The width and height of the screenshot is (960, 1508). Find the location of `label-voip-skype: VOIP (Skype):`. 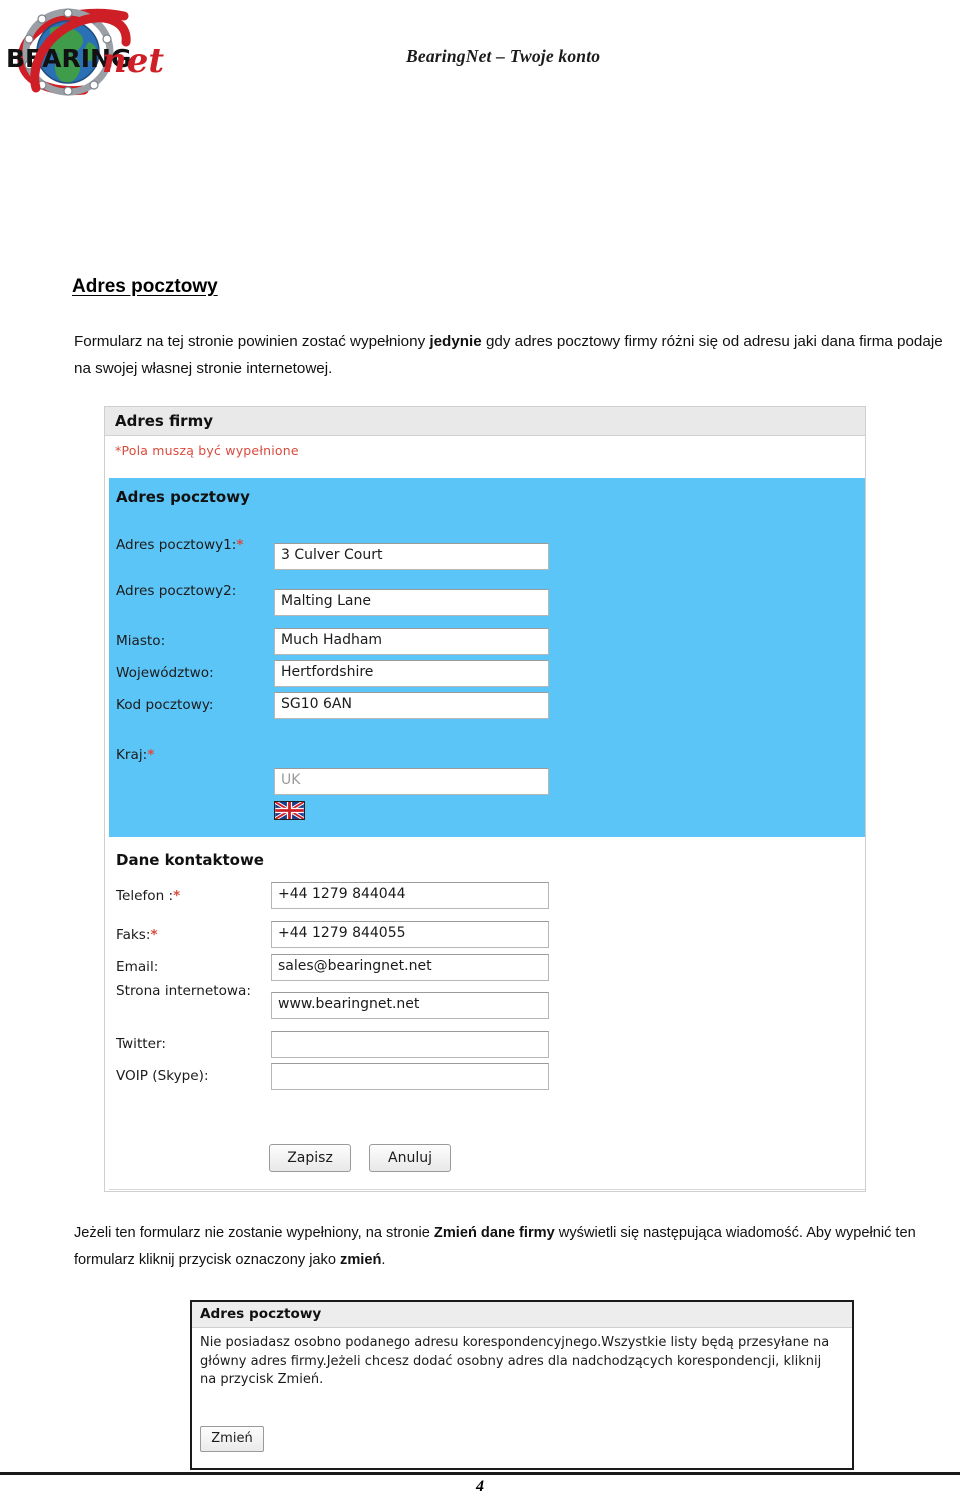

label-voip-skype: VOIP (Skype): is located at coordinates (162, 1076).